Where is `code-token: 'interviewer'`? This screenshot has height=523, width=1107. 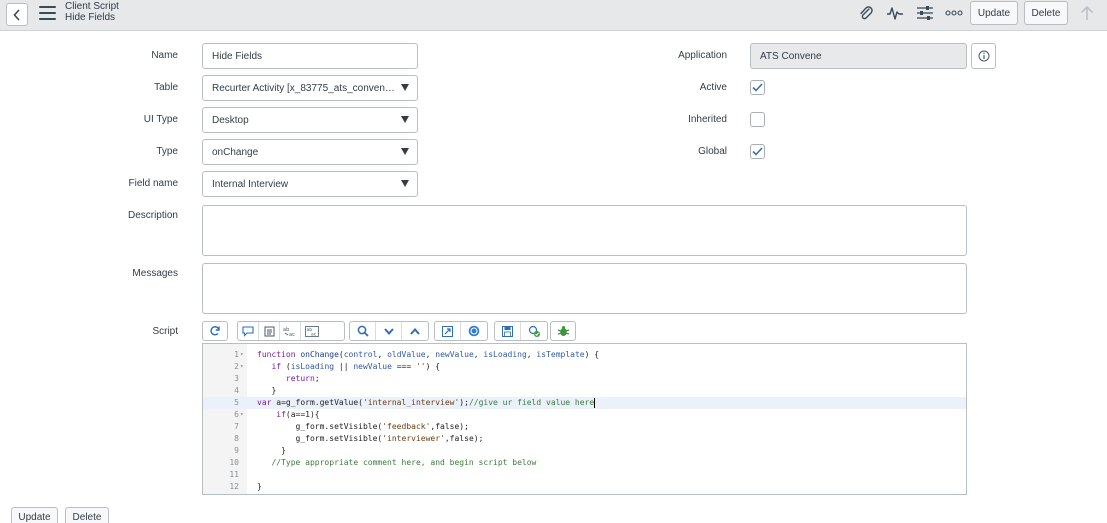 code-token: 'interviewer' is located at coordinates (413, 438).